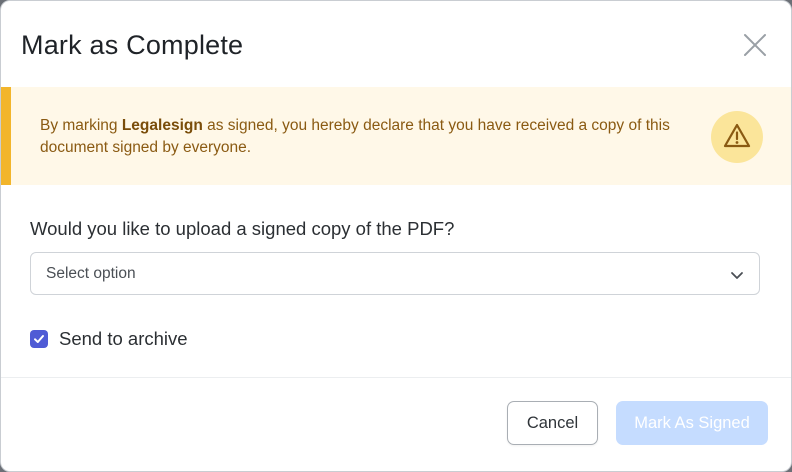 The width and height of the screenshot is (792, 472). Describe the element at coordinates (91, 273) in the screenshot. I see `select-value: Select option` at that location.